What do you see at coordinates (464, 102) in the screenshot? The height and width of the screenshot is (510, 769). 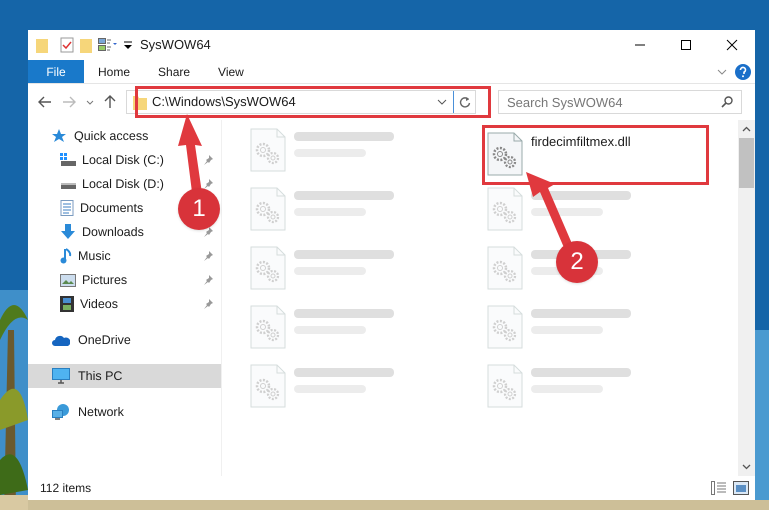 I see `refresh-icon` at bounding box center [464, 102].